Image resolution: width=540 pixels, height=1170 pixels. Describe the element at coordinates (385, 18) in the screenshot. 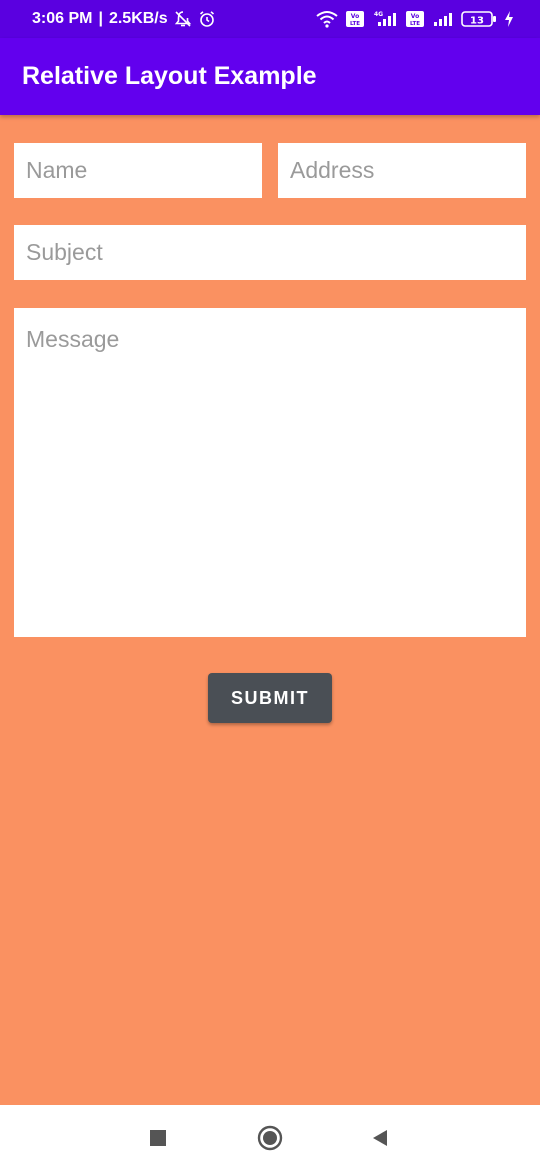

I see `signal-4g-icon: 4G` at that location.